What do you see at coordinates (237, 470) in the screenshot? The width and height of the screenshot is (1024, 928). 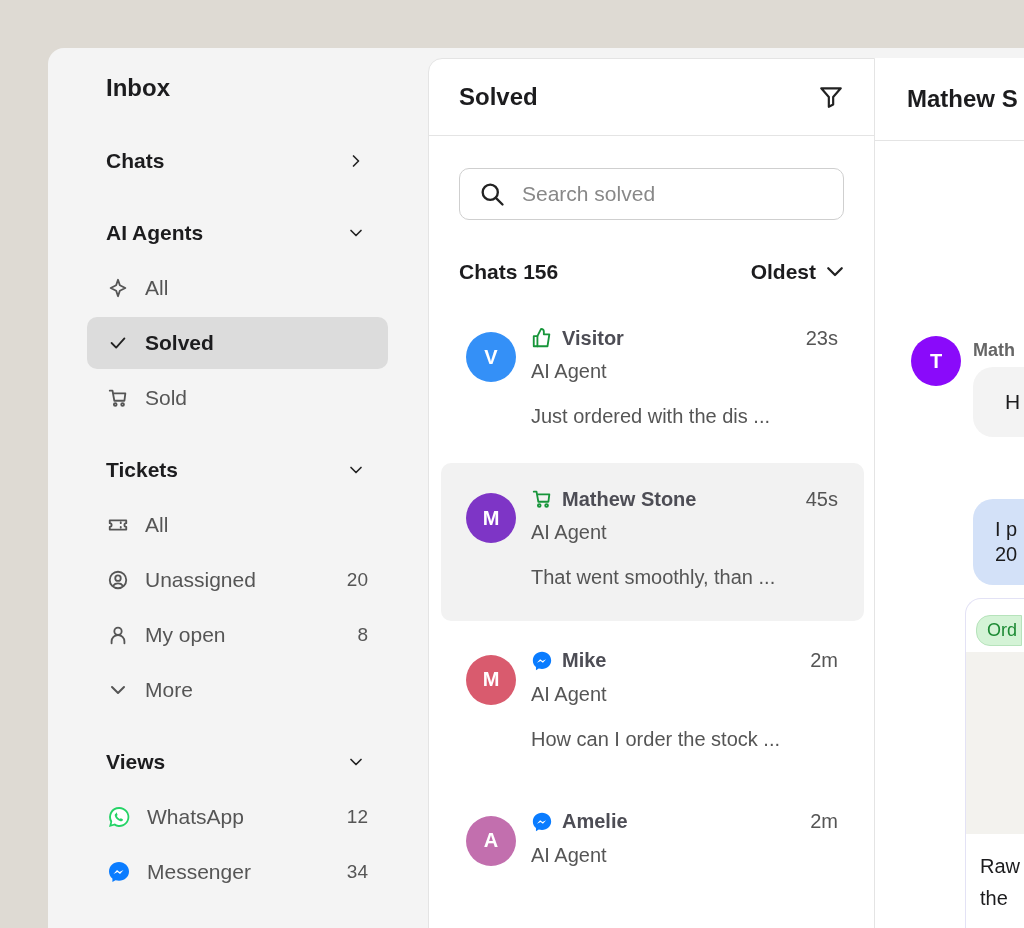 I see `section-header: Tickets` at bounding box center [237, 470].